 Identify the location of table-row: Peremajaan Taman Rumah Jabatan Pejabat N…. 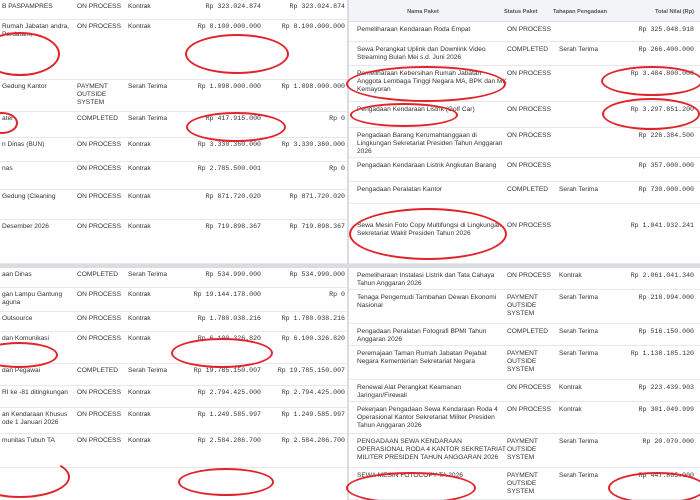
(524, 363).